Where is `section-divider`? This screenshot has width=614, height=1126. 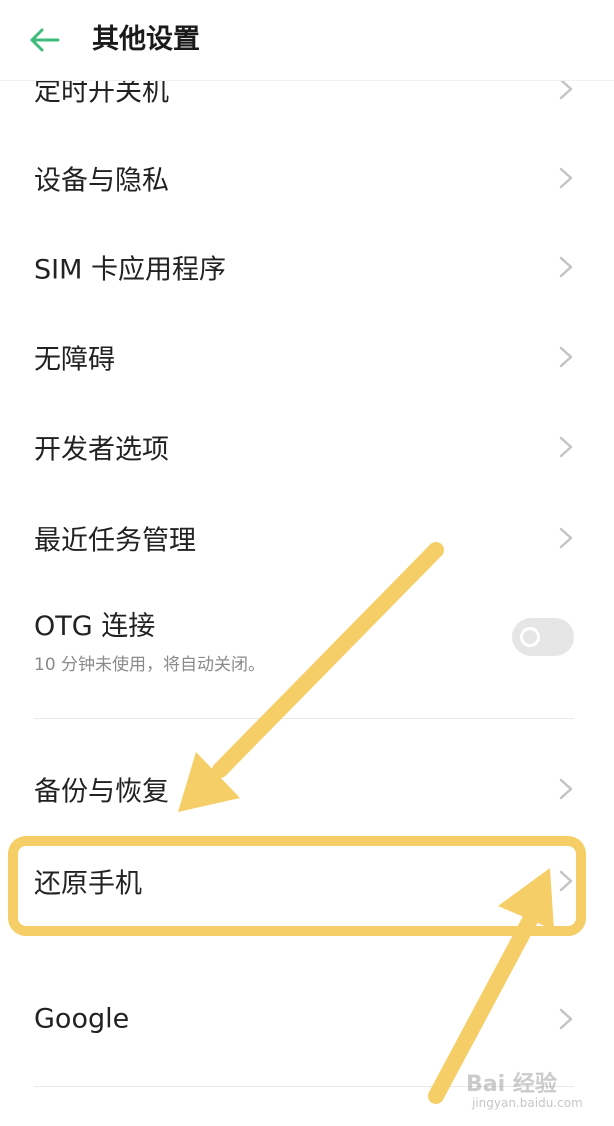
section-divider is located at coordinates (304, 718).